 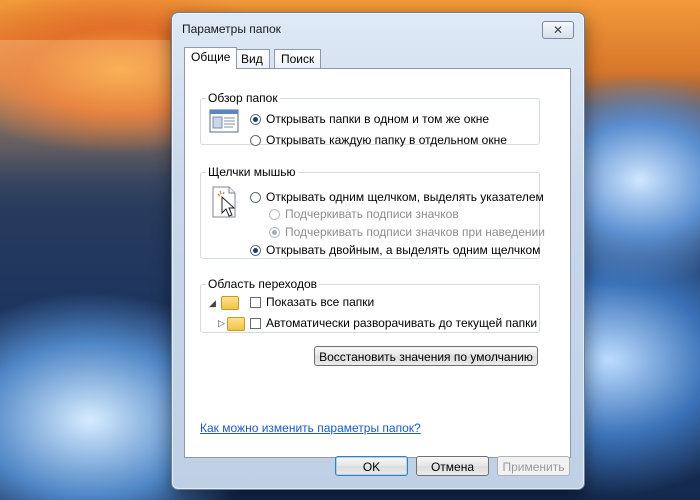 What do you see at coordinates (426, 356) in the screenshot?
I see `restore-defaults-button: Восстановить значения по умолчанию` at bounding box center [426, 356].